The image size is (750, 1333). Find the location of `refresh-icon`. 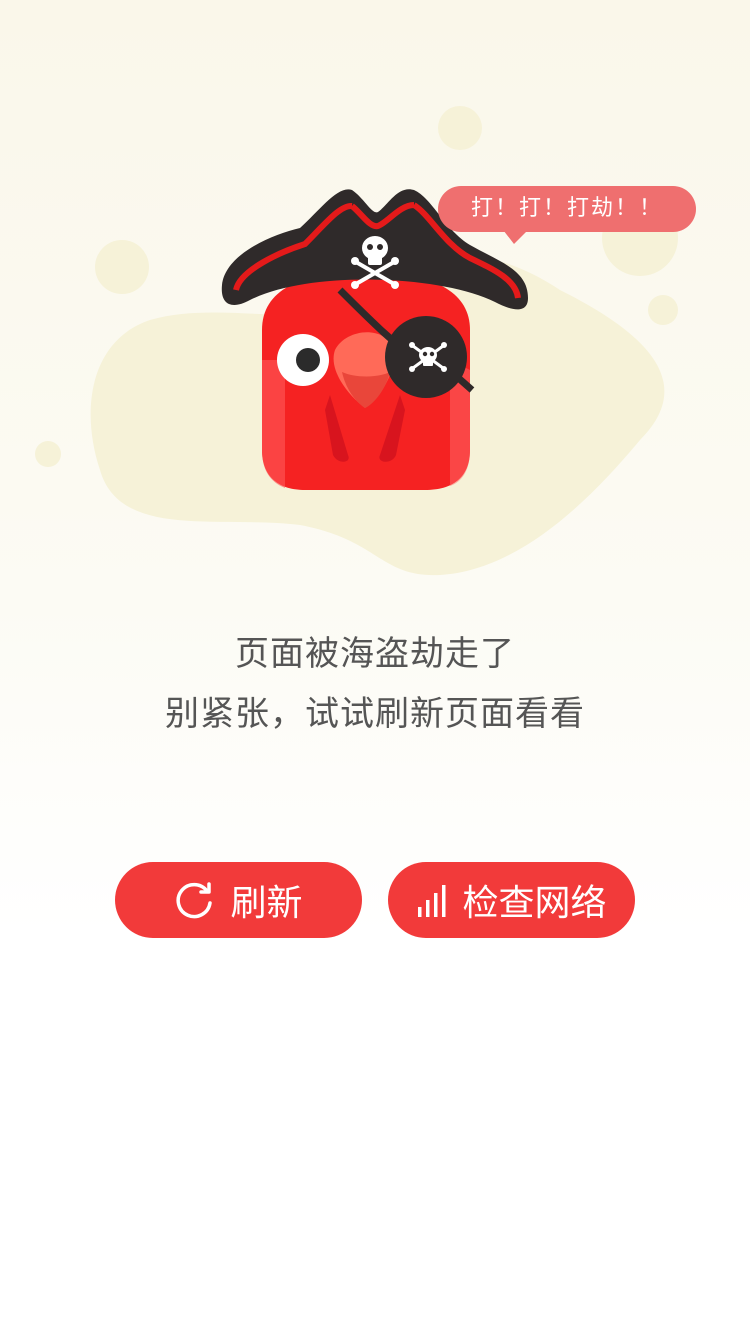

refresh-icon is located at coordinates (195, 900).